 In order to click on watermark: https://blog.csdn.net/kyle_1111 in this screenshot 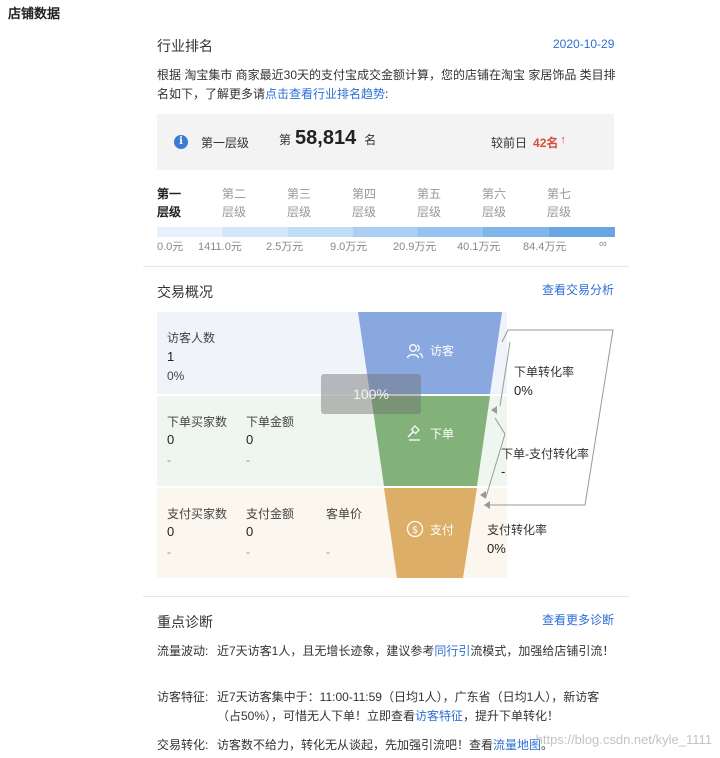, I will do `click(623, 739)`.